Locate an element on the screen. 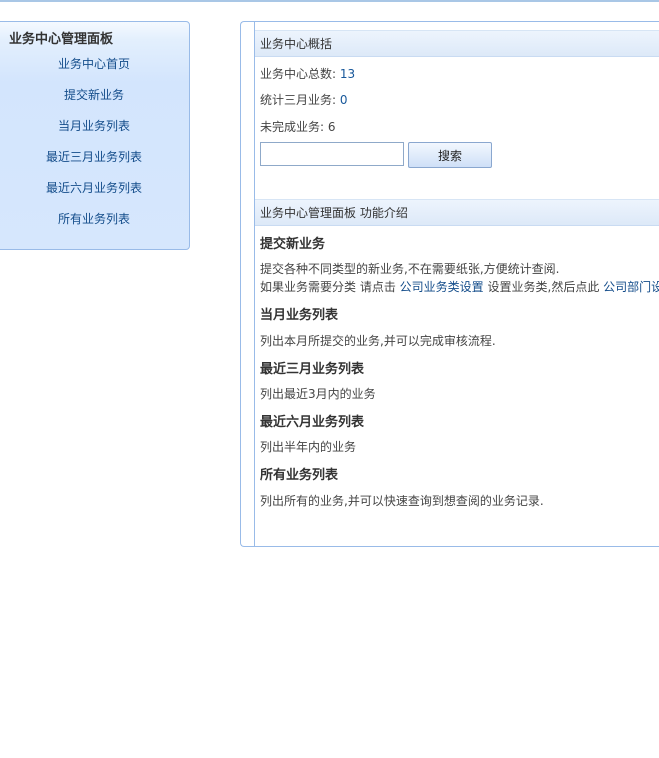 Image resolution: width=659 pixels, height=758 pixels. intro-text-submit-new: 提交各种不同类型的新业务,不在需要纸张,方便统计查阅. is located at coordinates (410, 269).